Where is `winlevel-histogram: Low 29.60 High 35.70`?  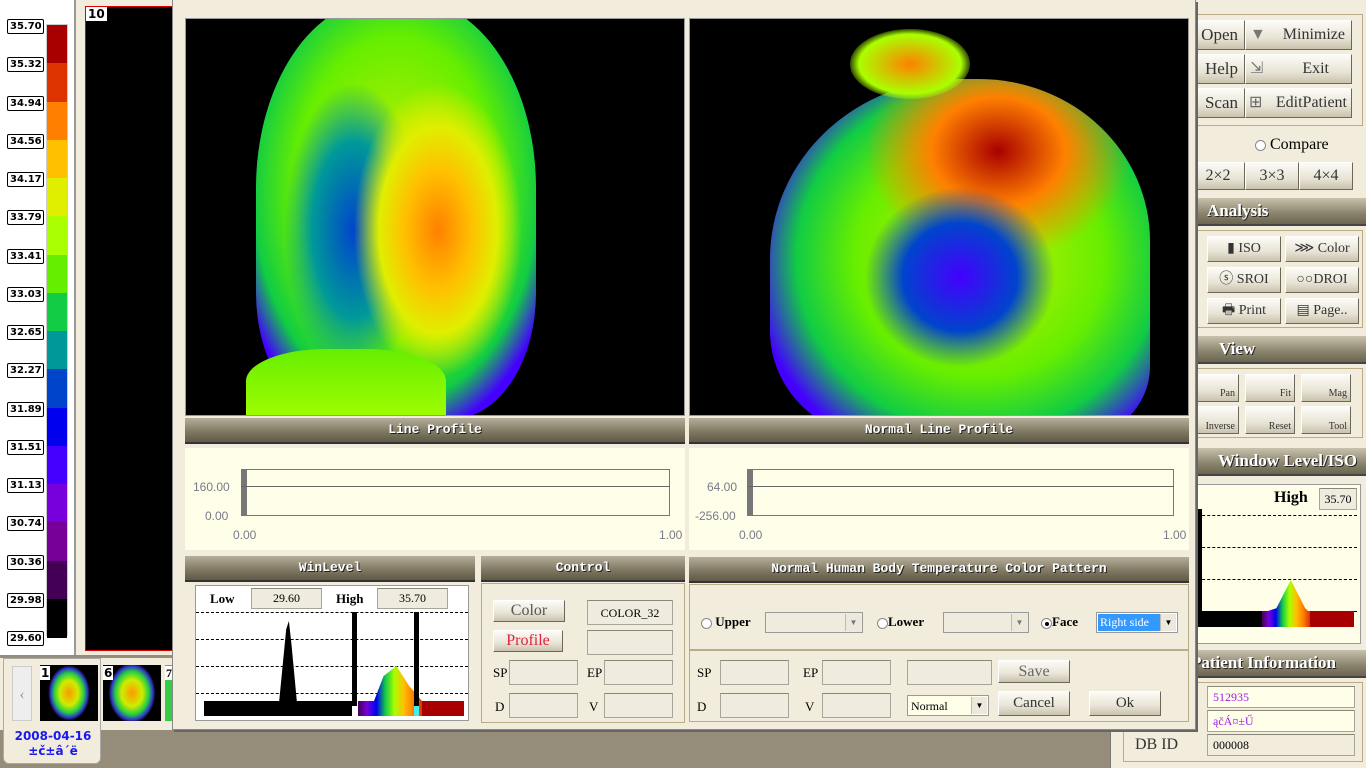 winlevel-histogram: Low 29.60 High 35.70 is located at coordinates (332, 653).